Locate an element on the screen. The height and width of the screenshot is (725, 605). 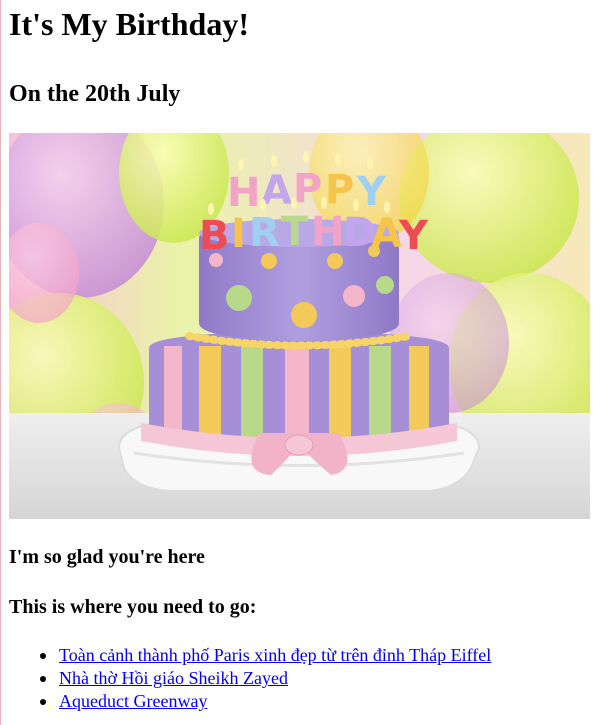
page-left-border is located at coordinates (0, 362).